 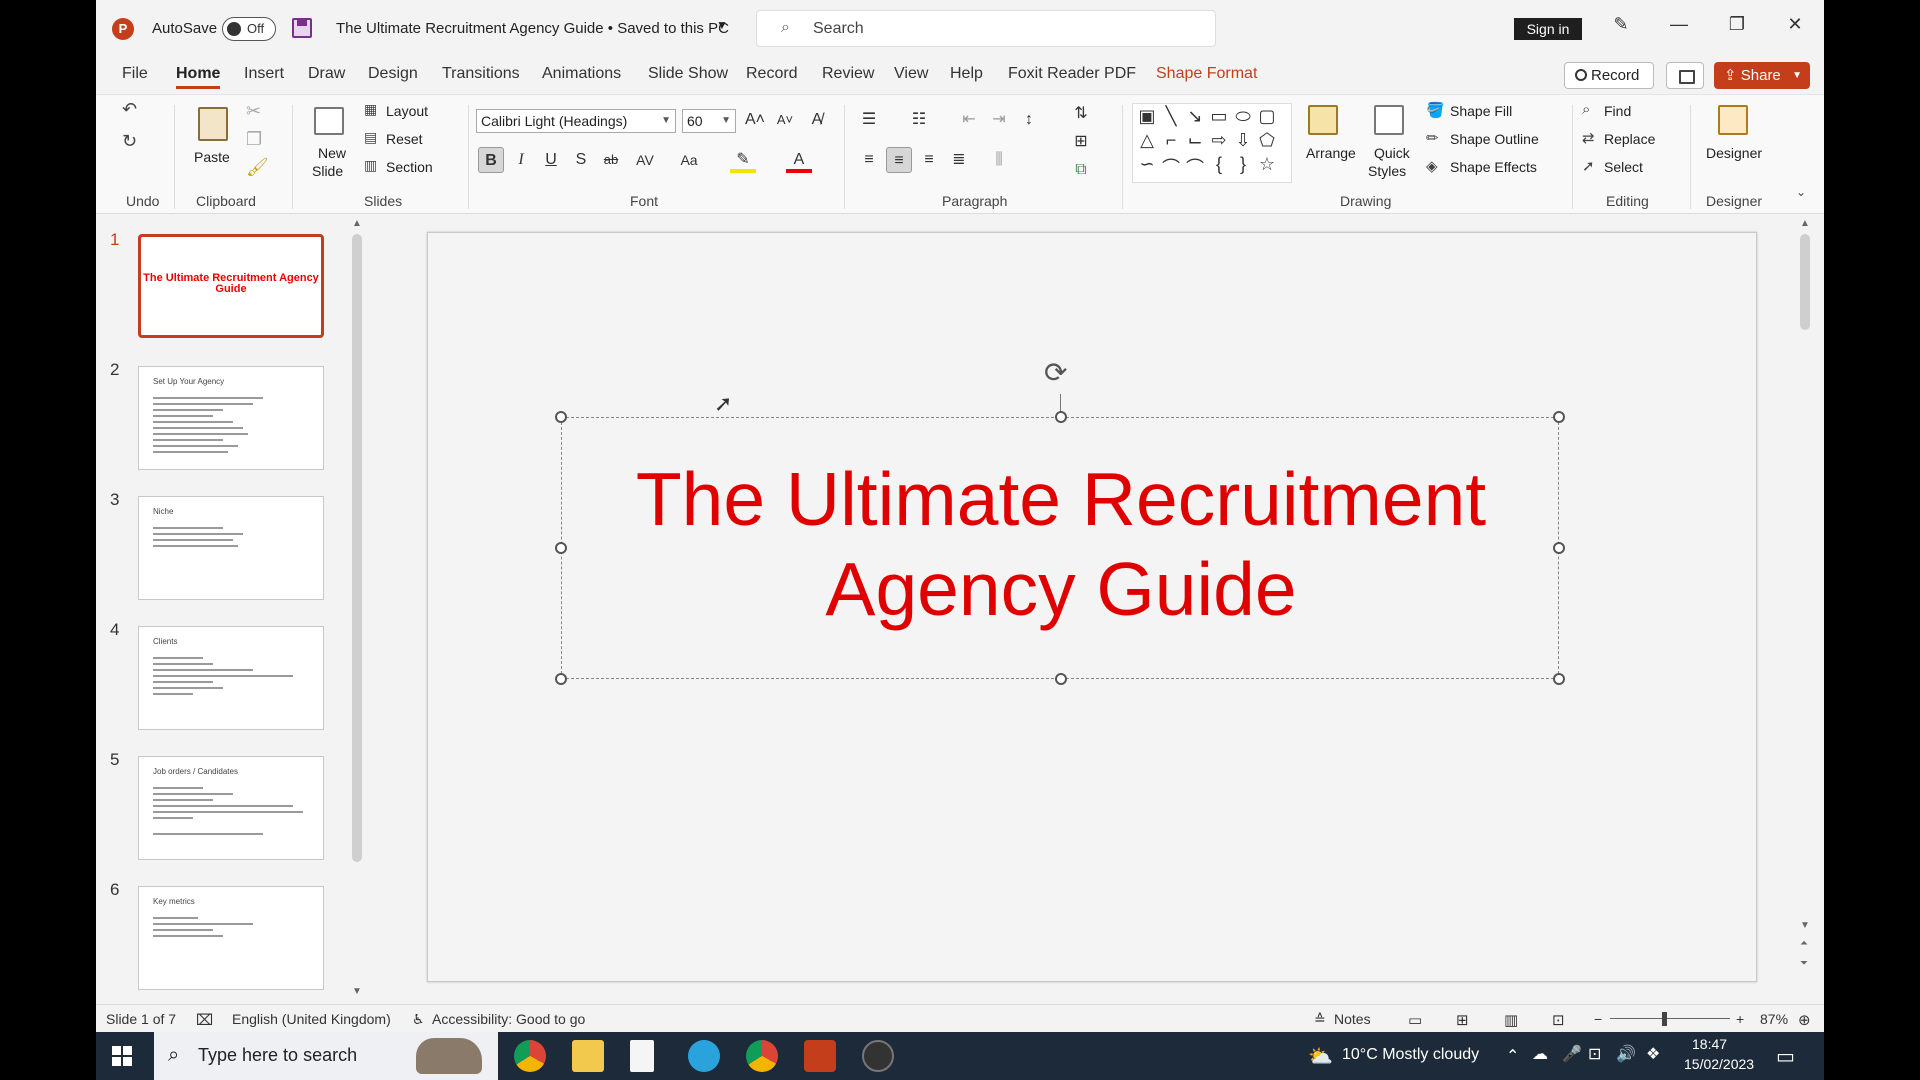 What do you see at coordinates (1594, 1054) in the screenshot?
I see `network-icon: ⊡` at bounding box center [1594, 1054].